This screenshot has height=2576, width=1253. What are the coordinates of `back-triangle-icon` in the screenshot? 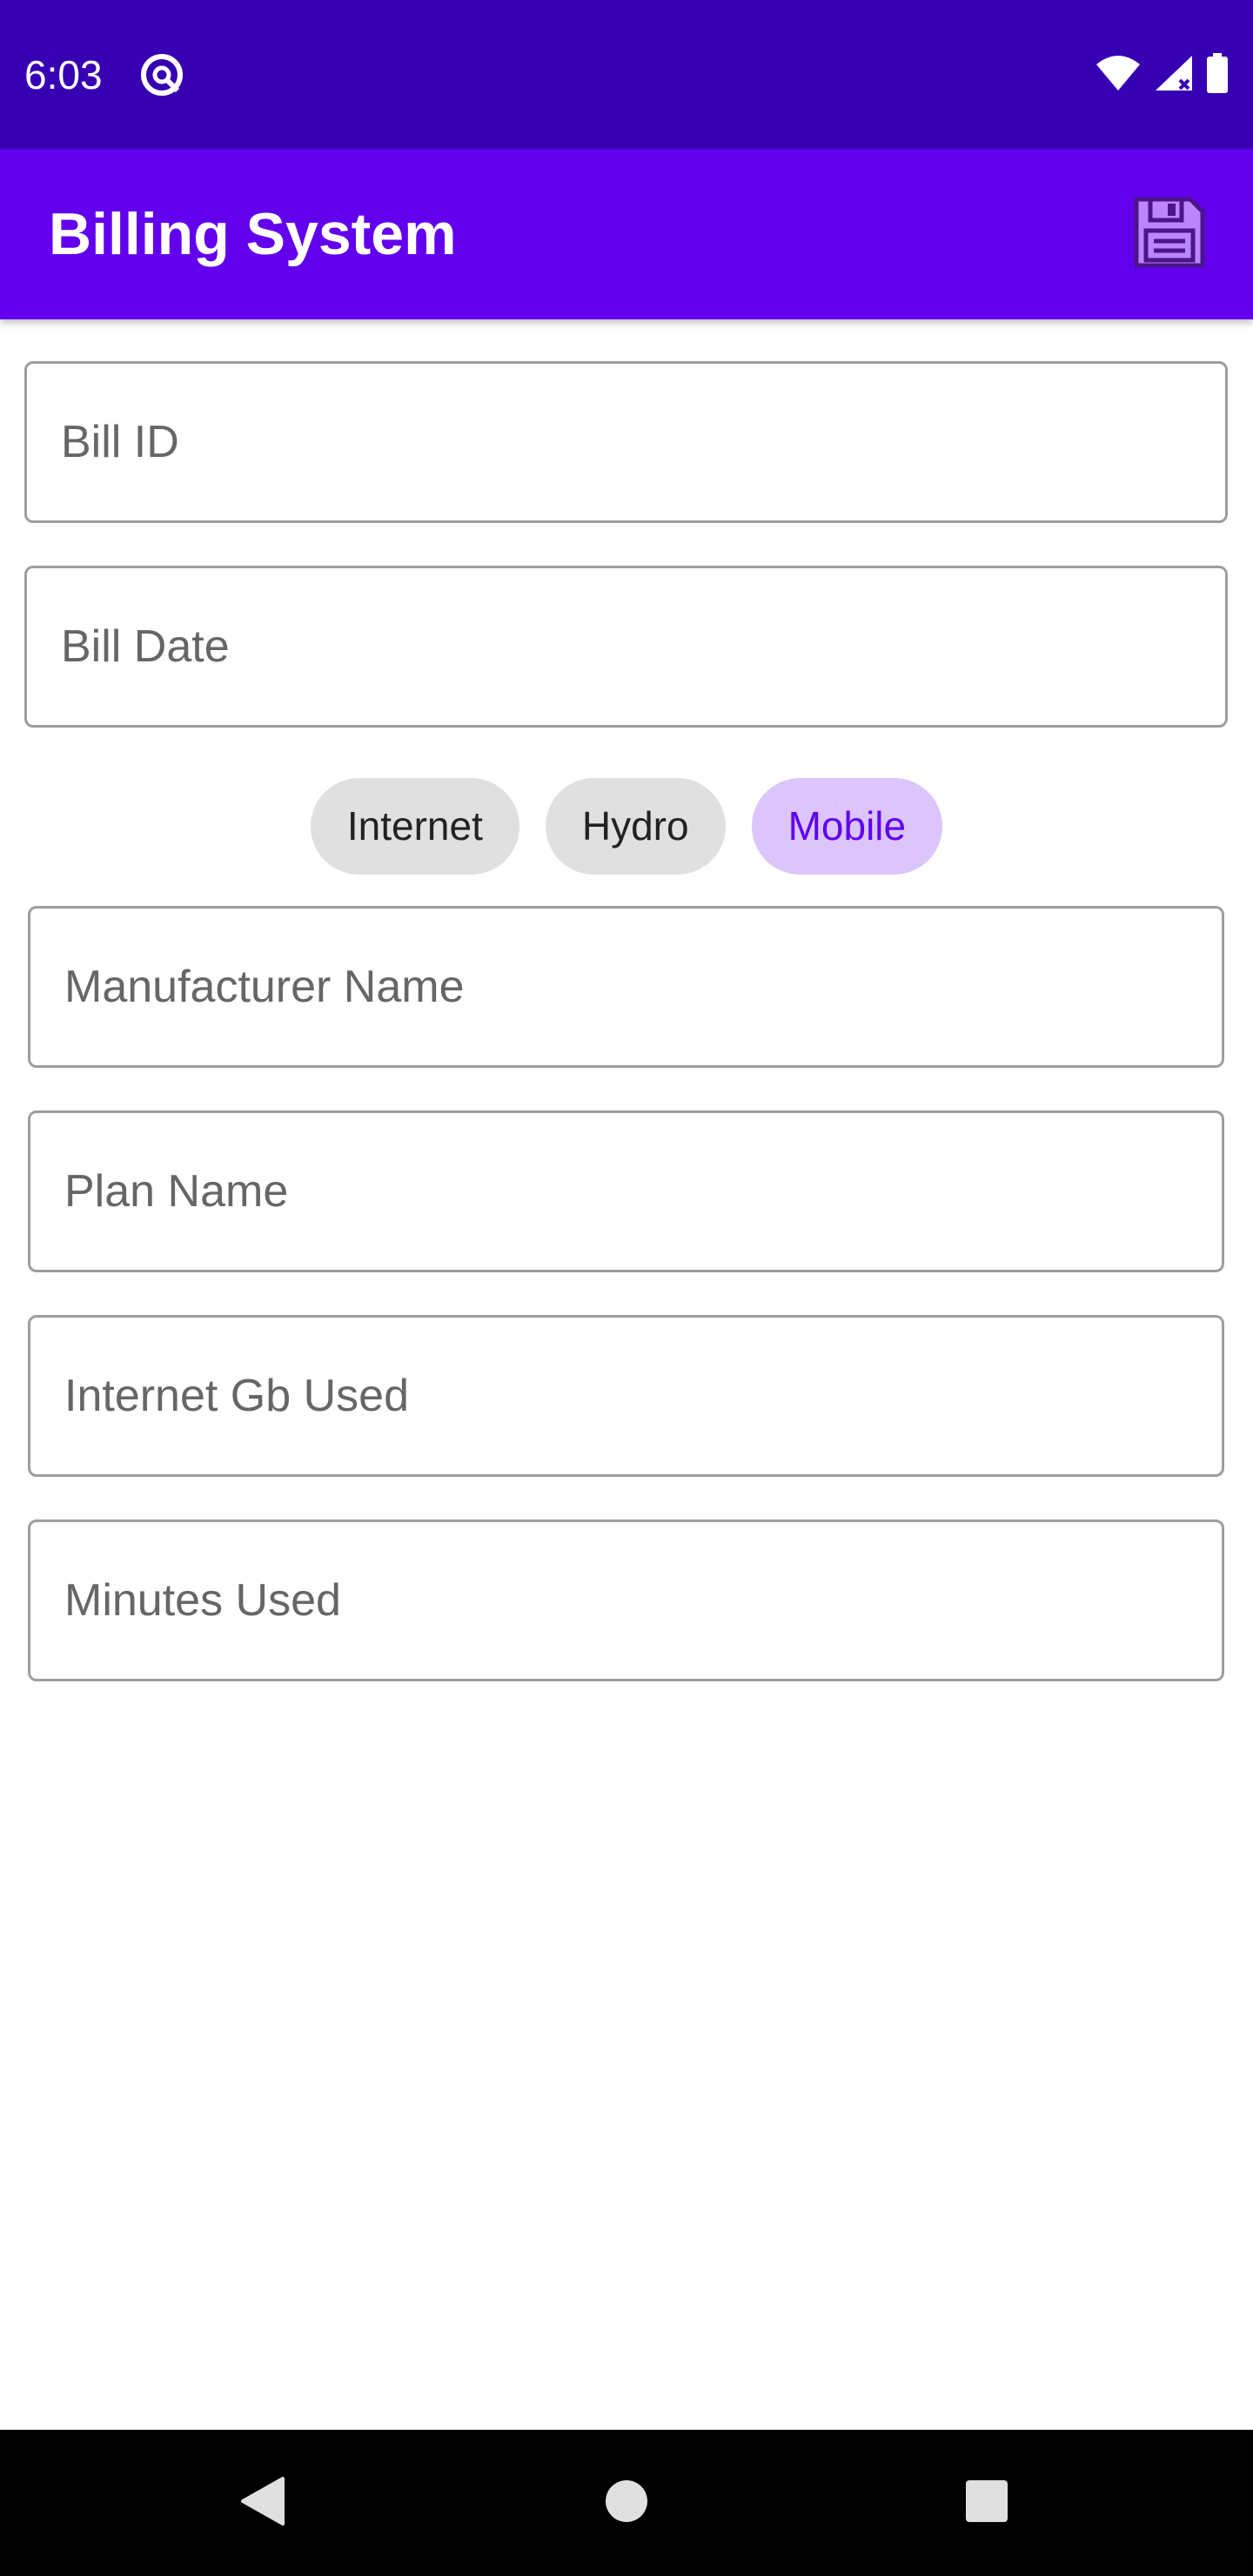 It's located at (262, 2504).